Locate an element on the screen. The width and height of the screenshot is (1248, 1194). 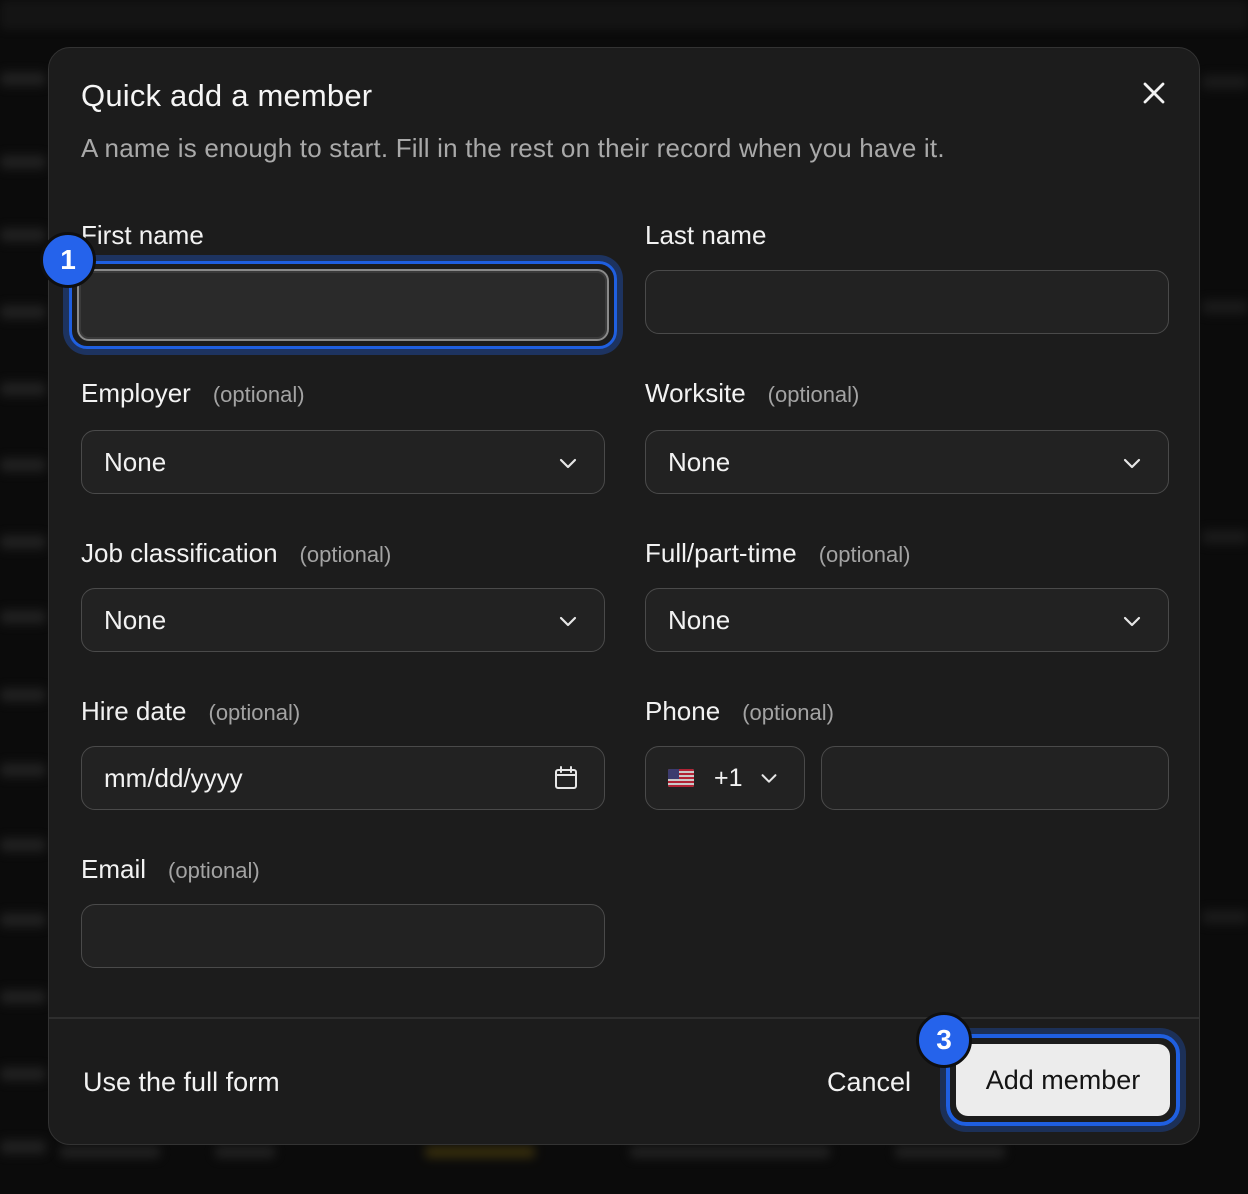
use-full-form-link: Use the full form is located at coordinates (181, 1082).